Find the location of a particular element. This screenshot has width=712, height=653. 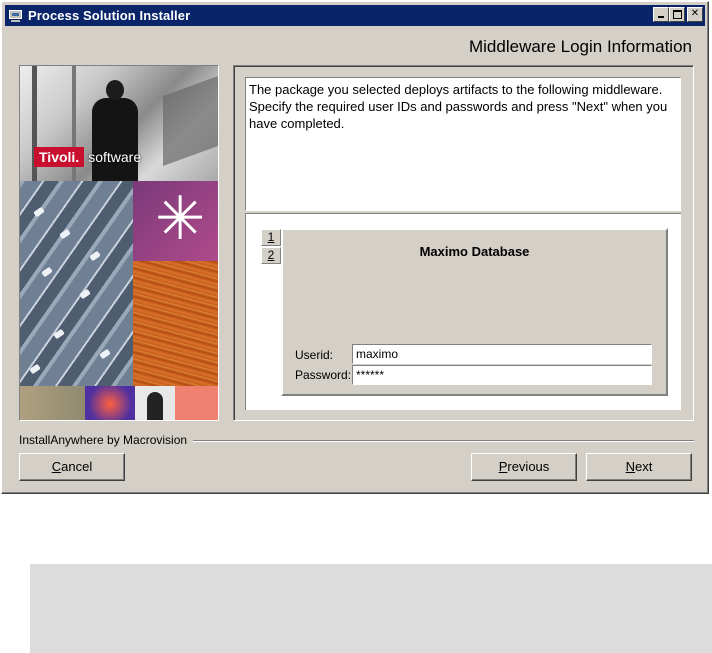

gray-note-area is located at coordinates (371, 608).